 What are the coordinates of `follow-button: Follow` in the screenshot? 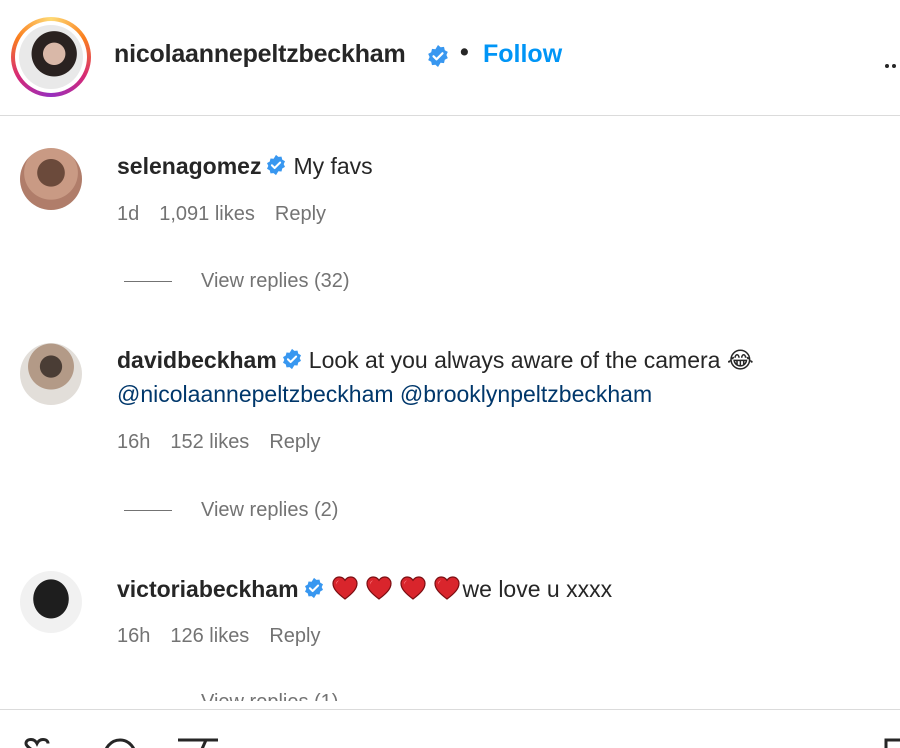 It's located at (522, 54).